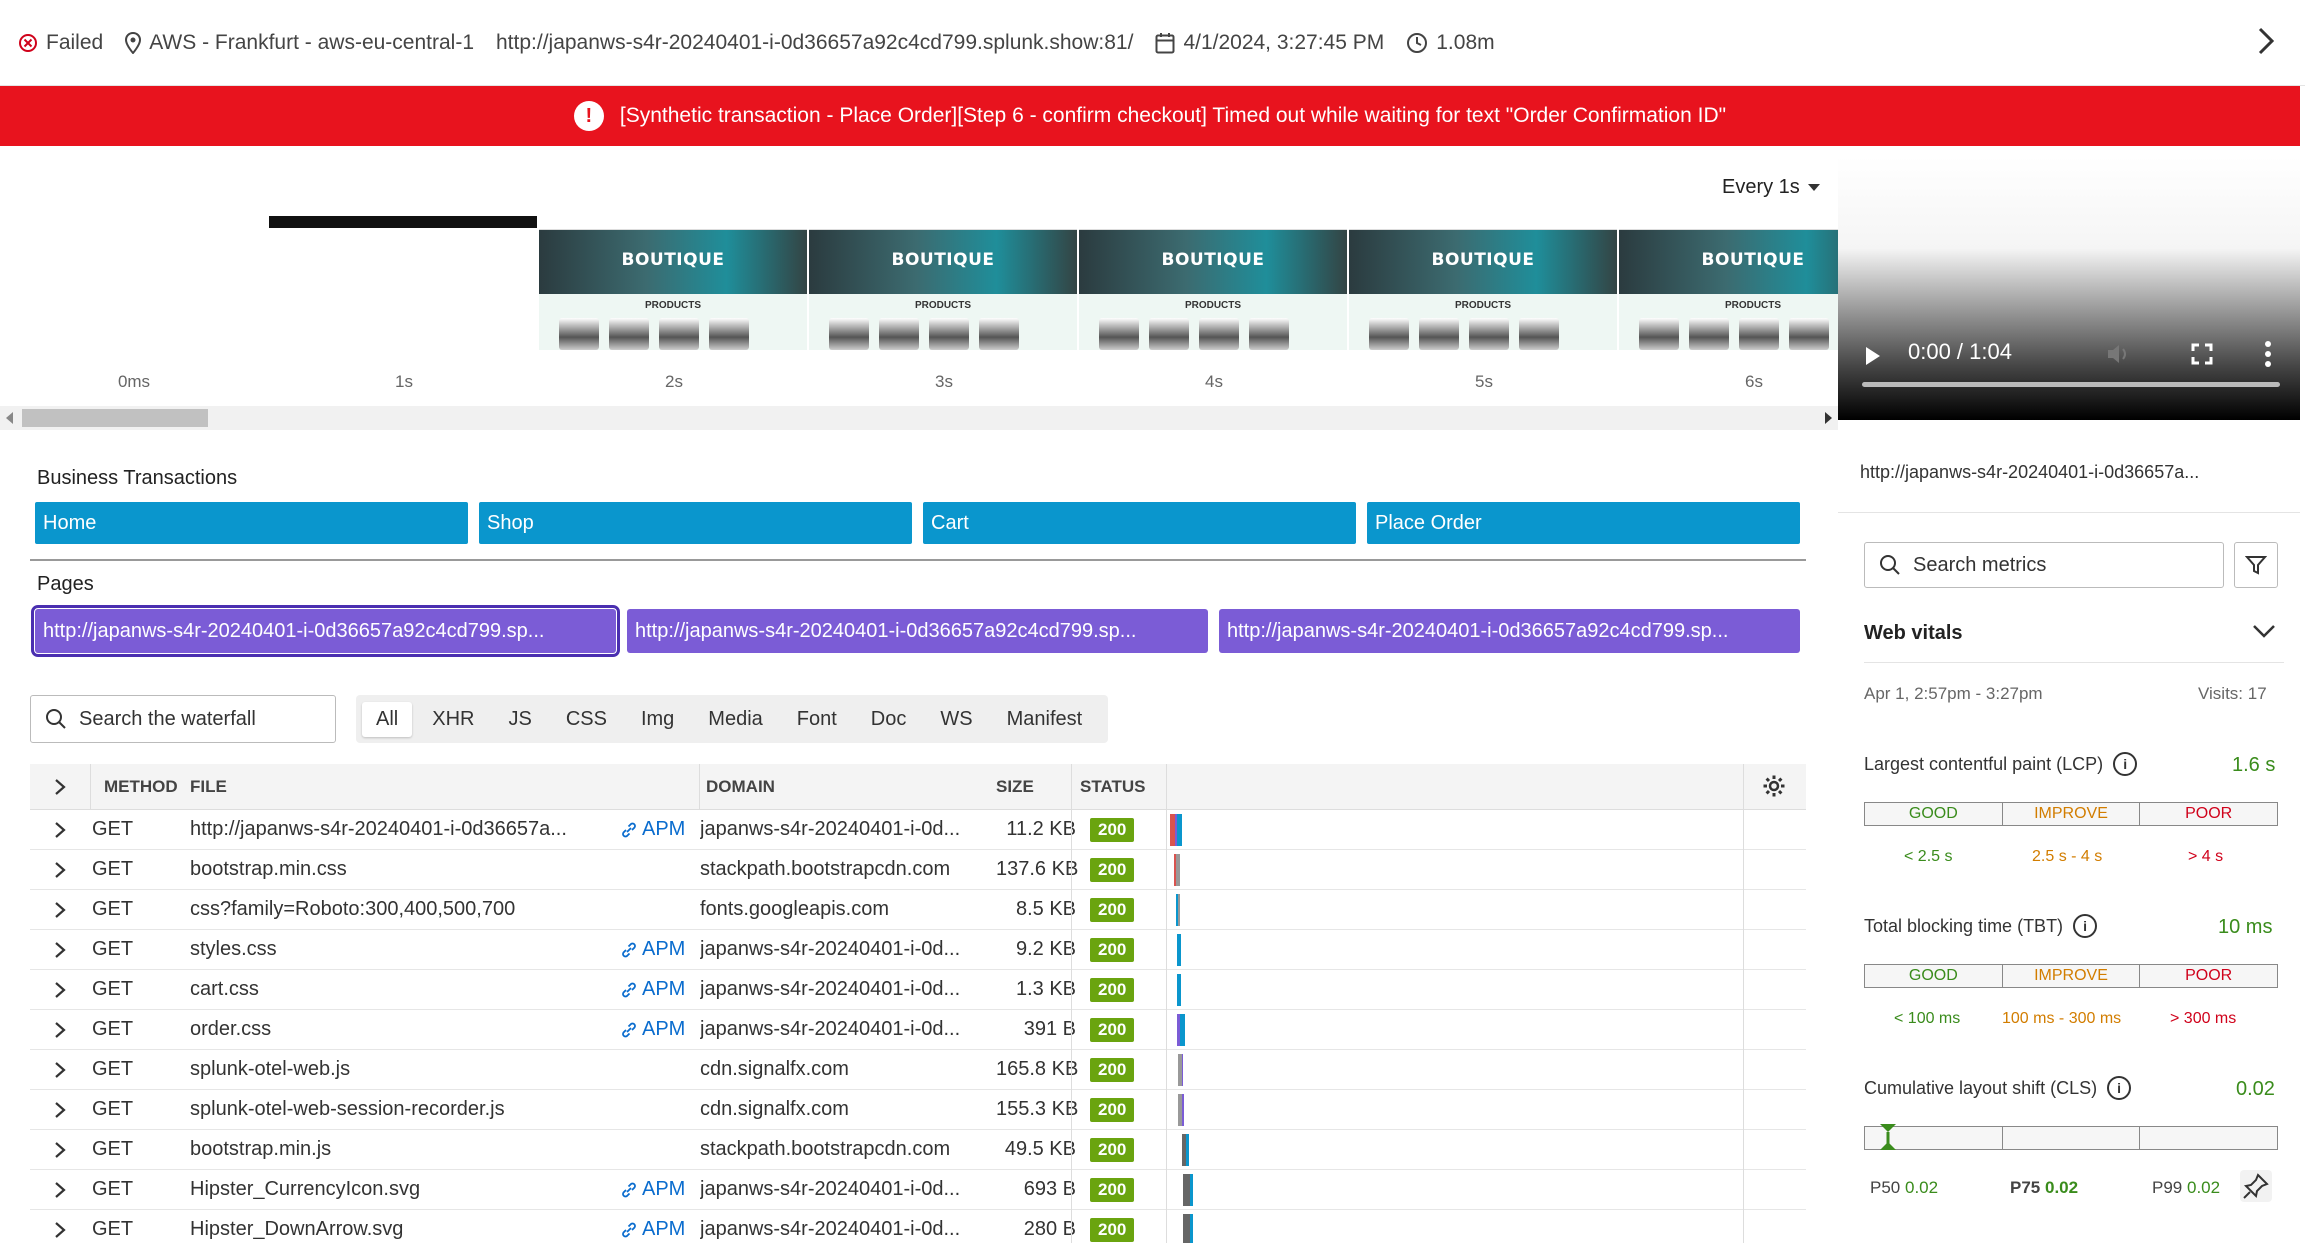 The height and width of the screenshot is (1243, 2305). What do you see at coordinates (657, 719) in the screenshot?
I see `filter-img: Img` at bounding box center [657, 719].